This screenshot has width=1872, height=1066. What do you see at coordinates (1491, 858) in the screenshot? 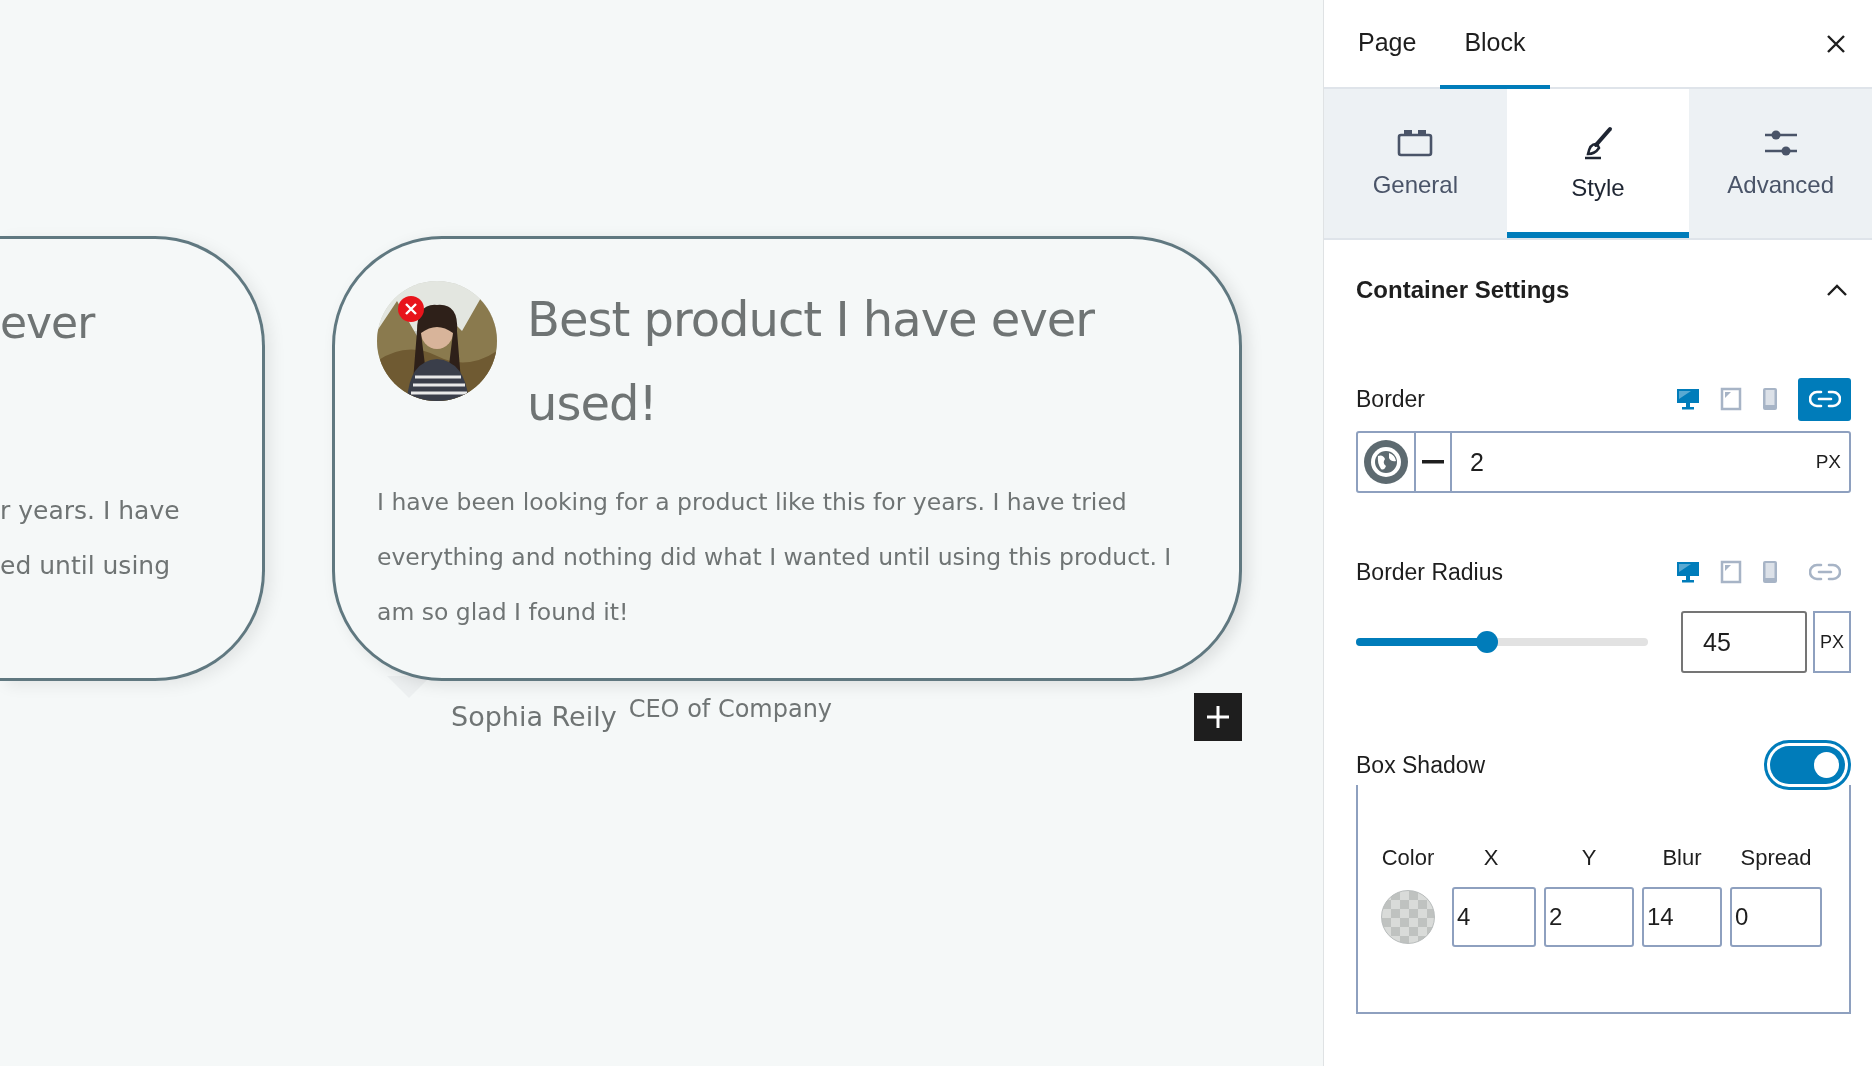
I see `column-label: X` at bounding box center [1491, 858].